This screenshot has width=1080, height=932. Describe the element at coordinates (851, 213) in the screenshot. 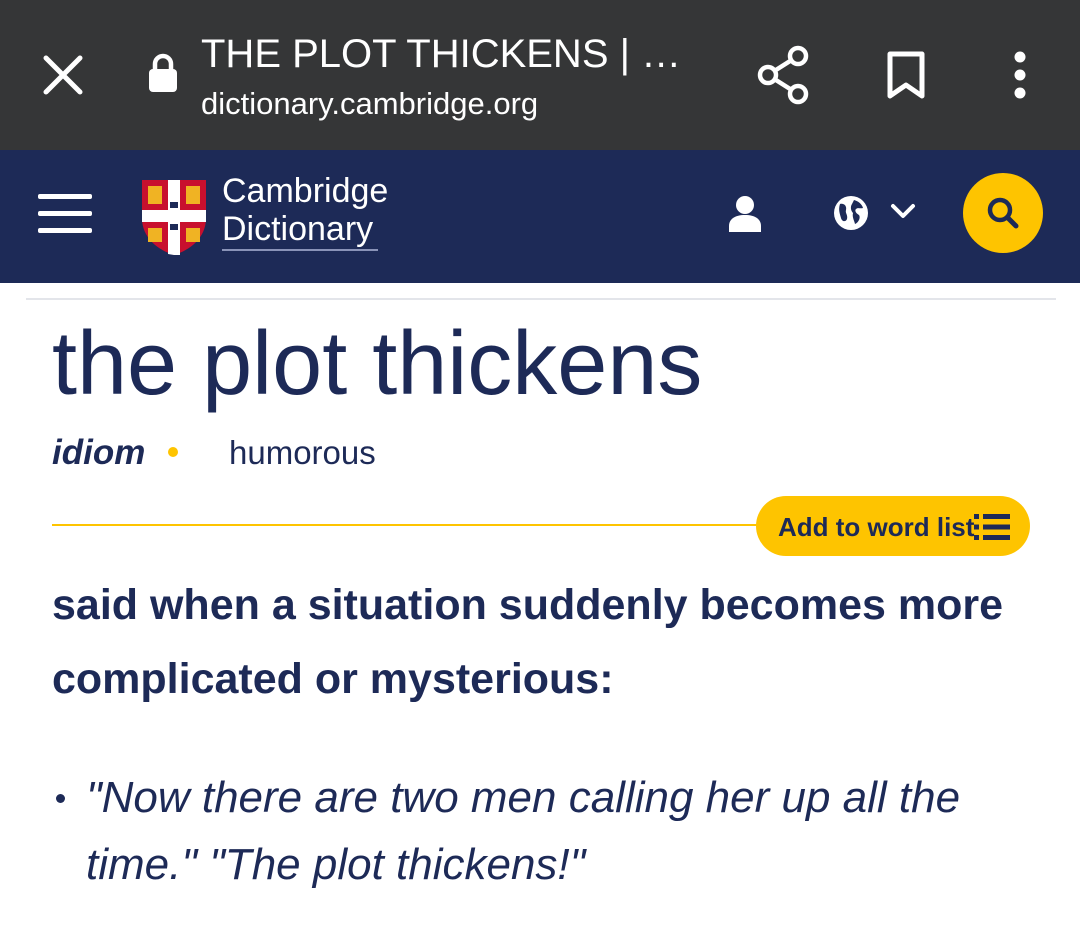

I see `globe-icon` at that location.